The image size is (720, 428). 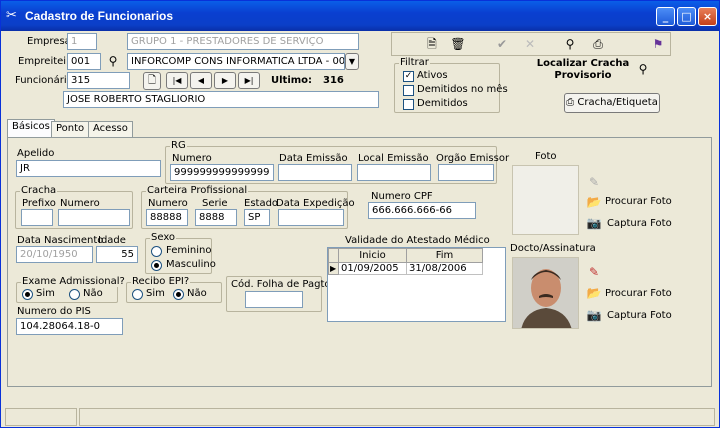 I want to click on sexo-masculino-radio, so click(x=156, y=265).